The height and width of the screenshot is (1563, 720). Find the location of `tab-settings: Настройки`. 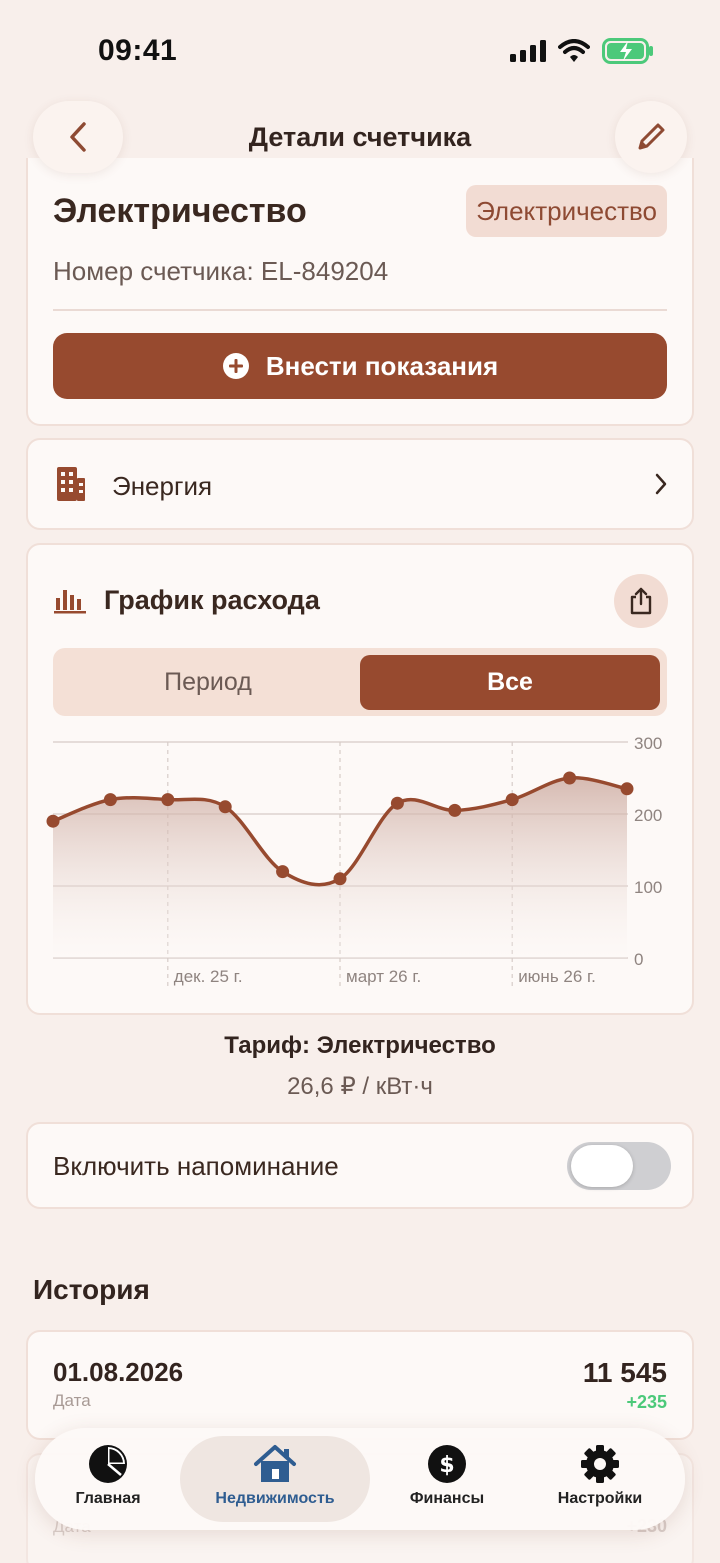

tab-settings: Настройки is located at coordinates (600, 1476).